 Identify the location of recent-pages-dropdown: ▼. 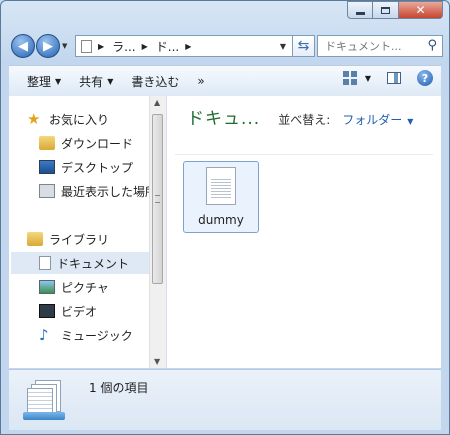
(64, 46).